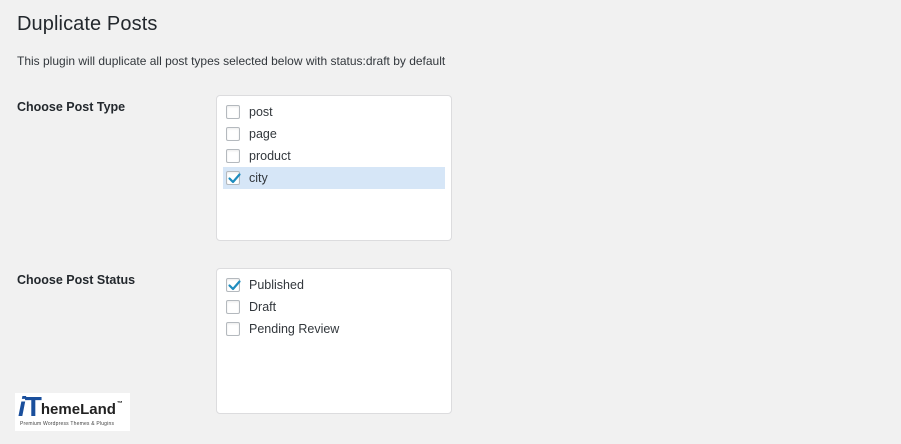  What do you see at coordinates (78, 409) in the screenshot?
I see `logo-text: hemeLand` at bounding box center [78, 409].